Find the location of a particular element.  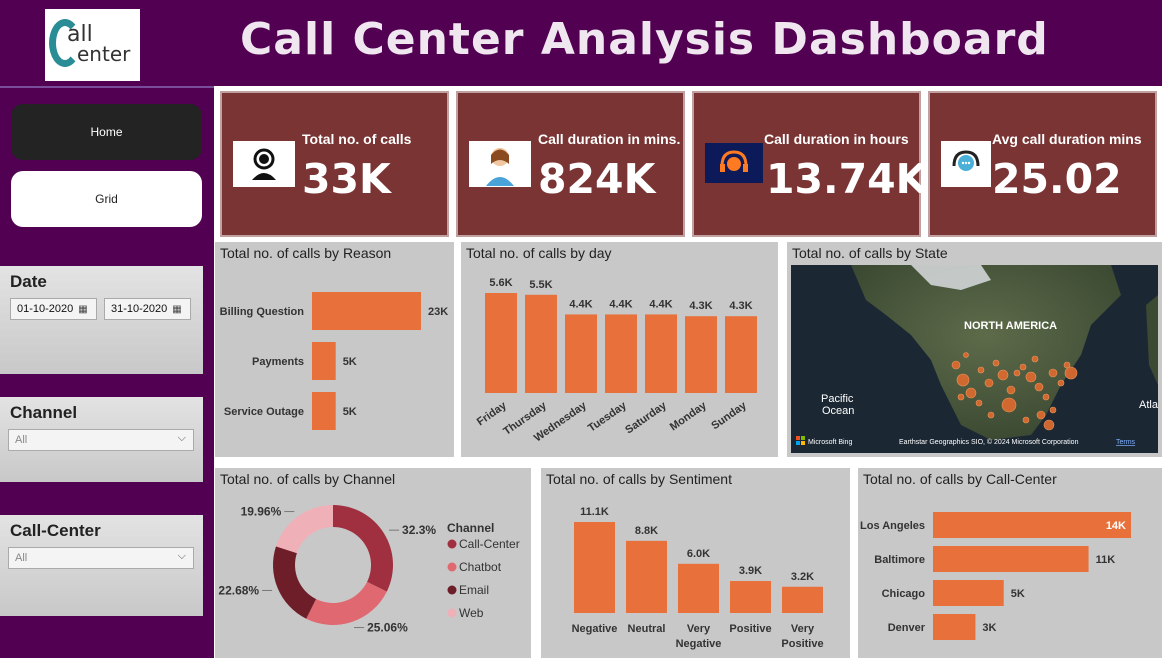

channel-slicer-label: Channel is located at coordinates (44, 412).